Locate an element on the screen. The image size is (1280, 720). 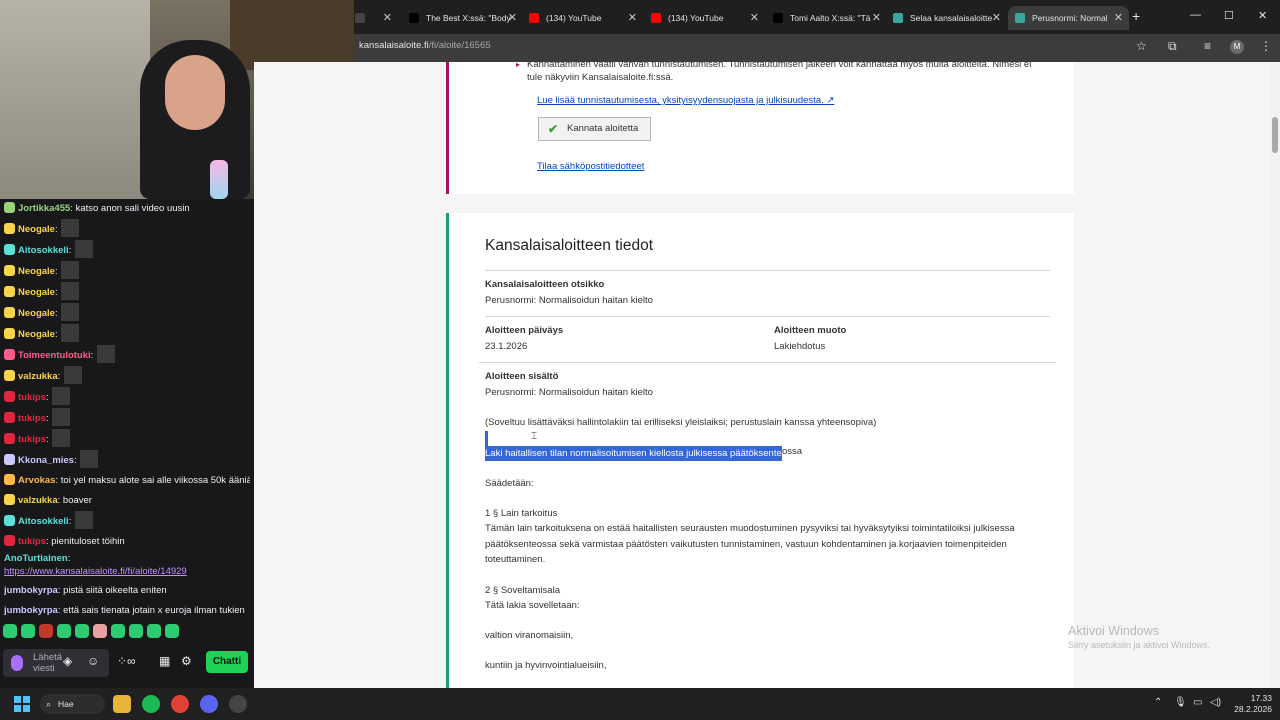
scrollbar-thumb is located at coordinates (1275, 135).